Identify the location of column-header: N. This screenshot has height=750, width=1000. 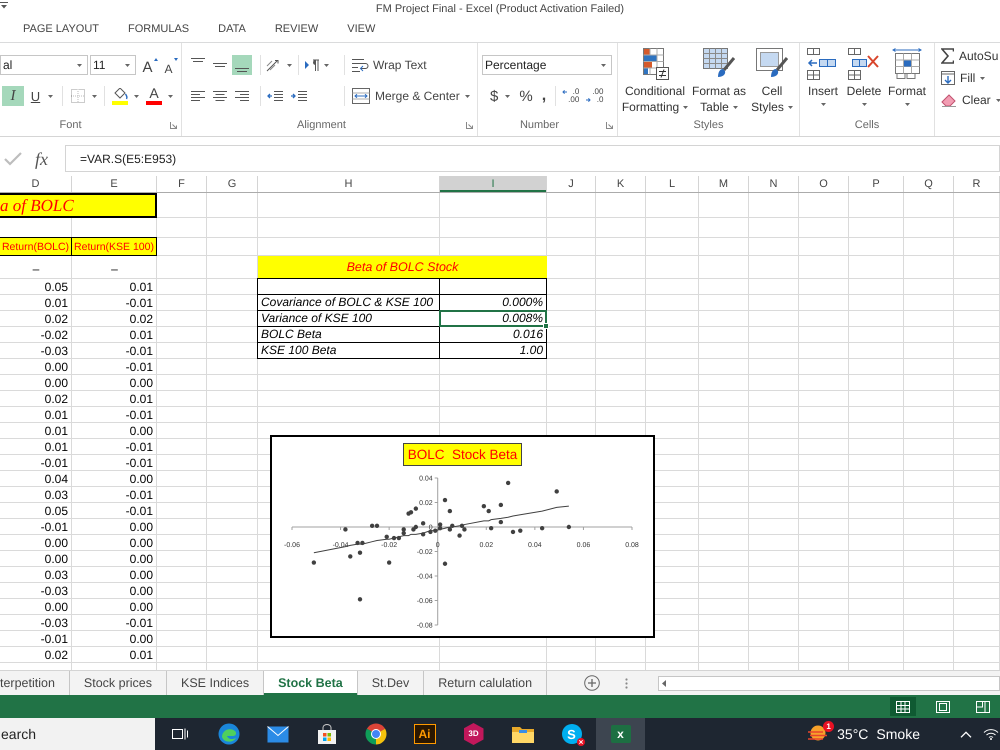
(774, 184).